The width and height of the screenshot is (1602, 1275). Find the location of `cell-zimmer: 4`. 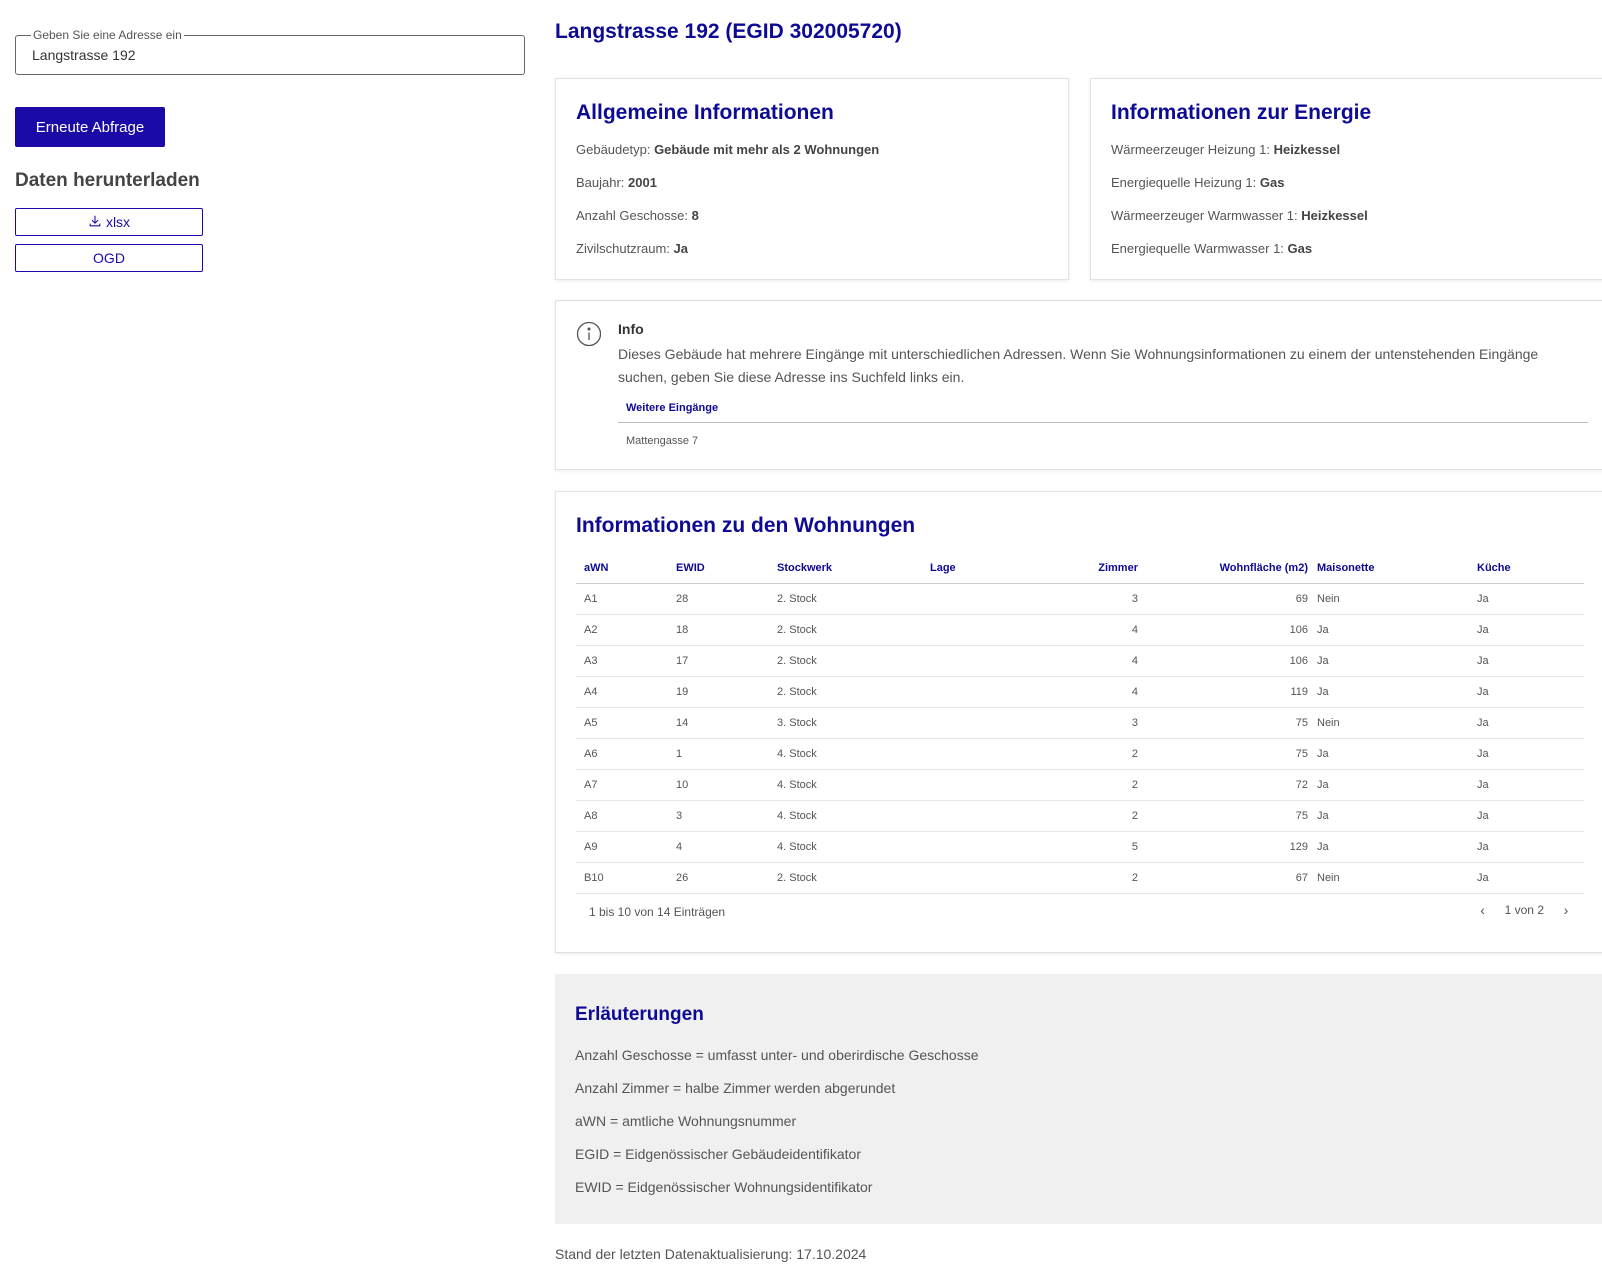

cell-zimmer: 4 is located at coordinates (1134, 661).